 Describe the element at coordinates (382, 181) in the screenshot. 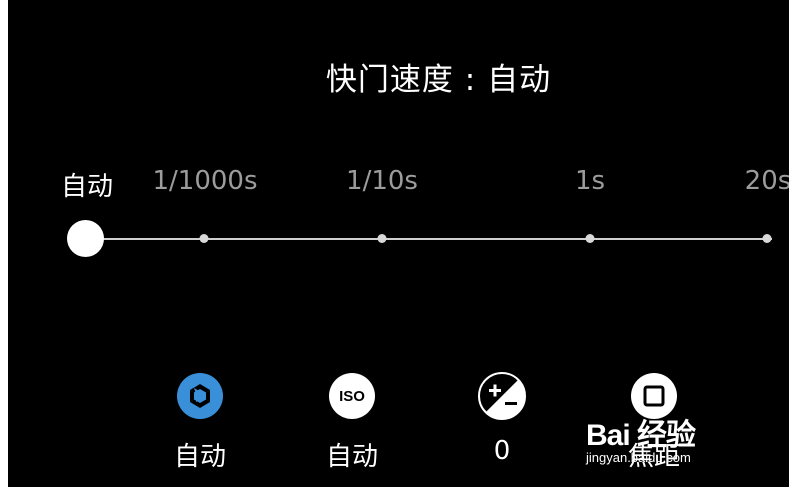

I see `tick-label-1-10s: 1/10s` at that location.